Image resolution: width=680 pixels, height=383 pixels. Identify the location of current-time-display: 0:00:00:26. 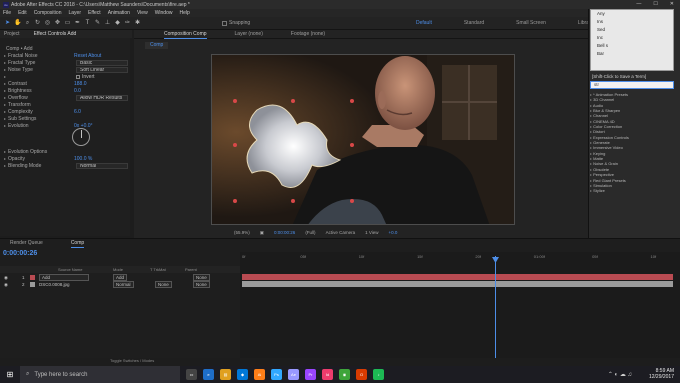
(284, 232).